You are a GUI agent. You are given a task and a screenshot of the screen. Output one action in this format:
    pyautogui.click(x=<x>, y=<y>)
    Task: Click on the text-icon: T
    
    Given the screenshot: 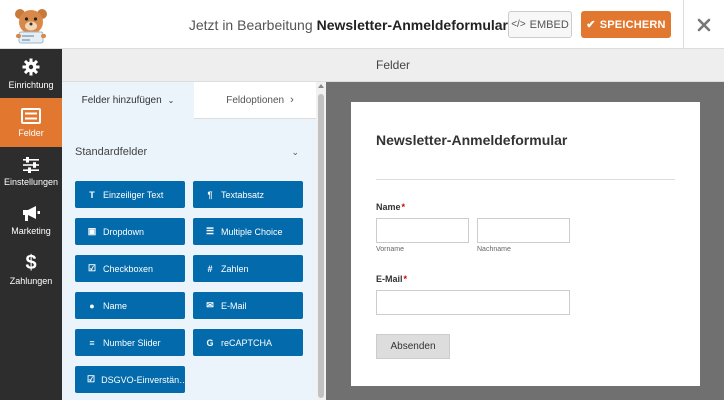 What is the action you would take?
    pyautogui.click(x=92, y=194)
    